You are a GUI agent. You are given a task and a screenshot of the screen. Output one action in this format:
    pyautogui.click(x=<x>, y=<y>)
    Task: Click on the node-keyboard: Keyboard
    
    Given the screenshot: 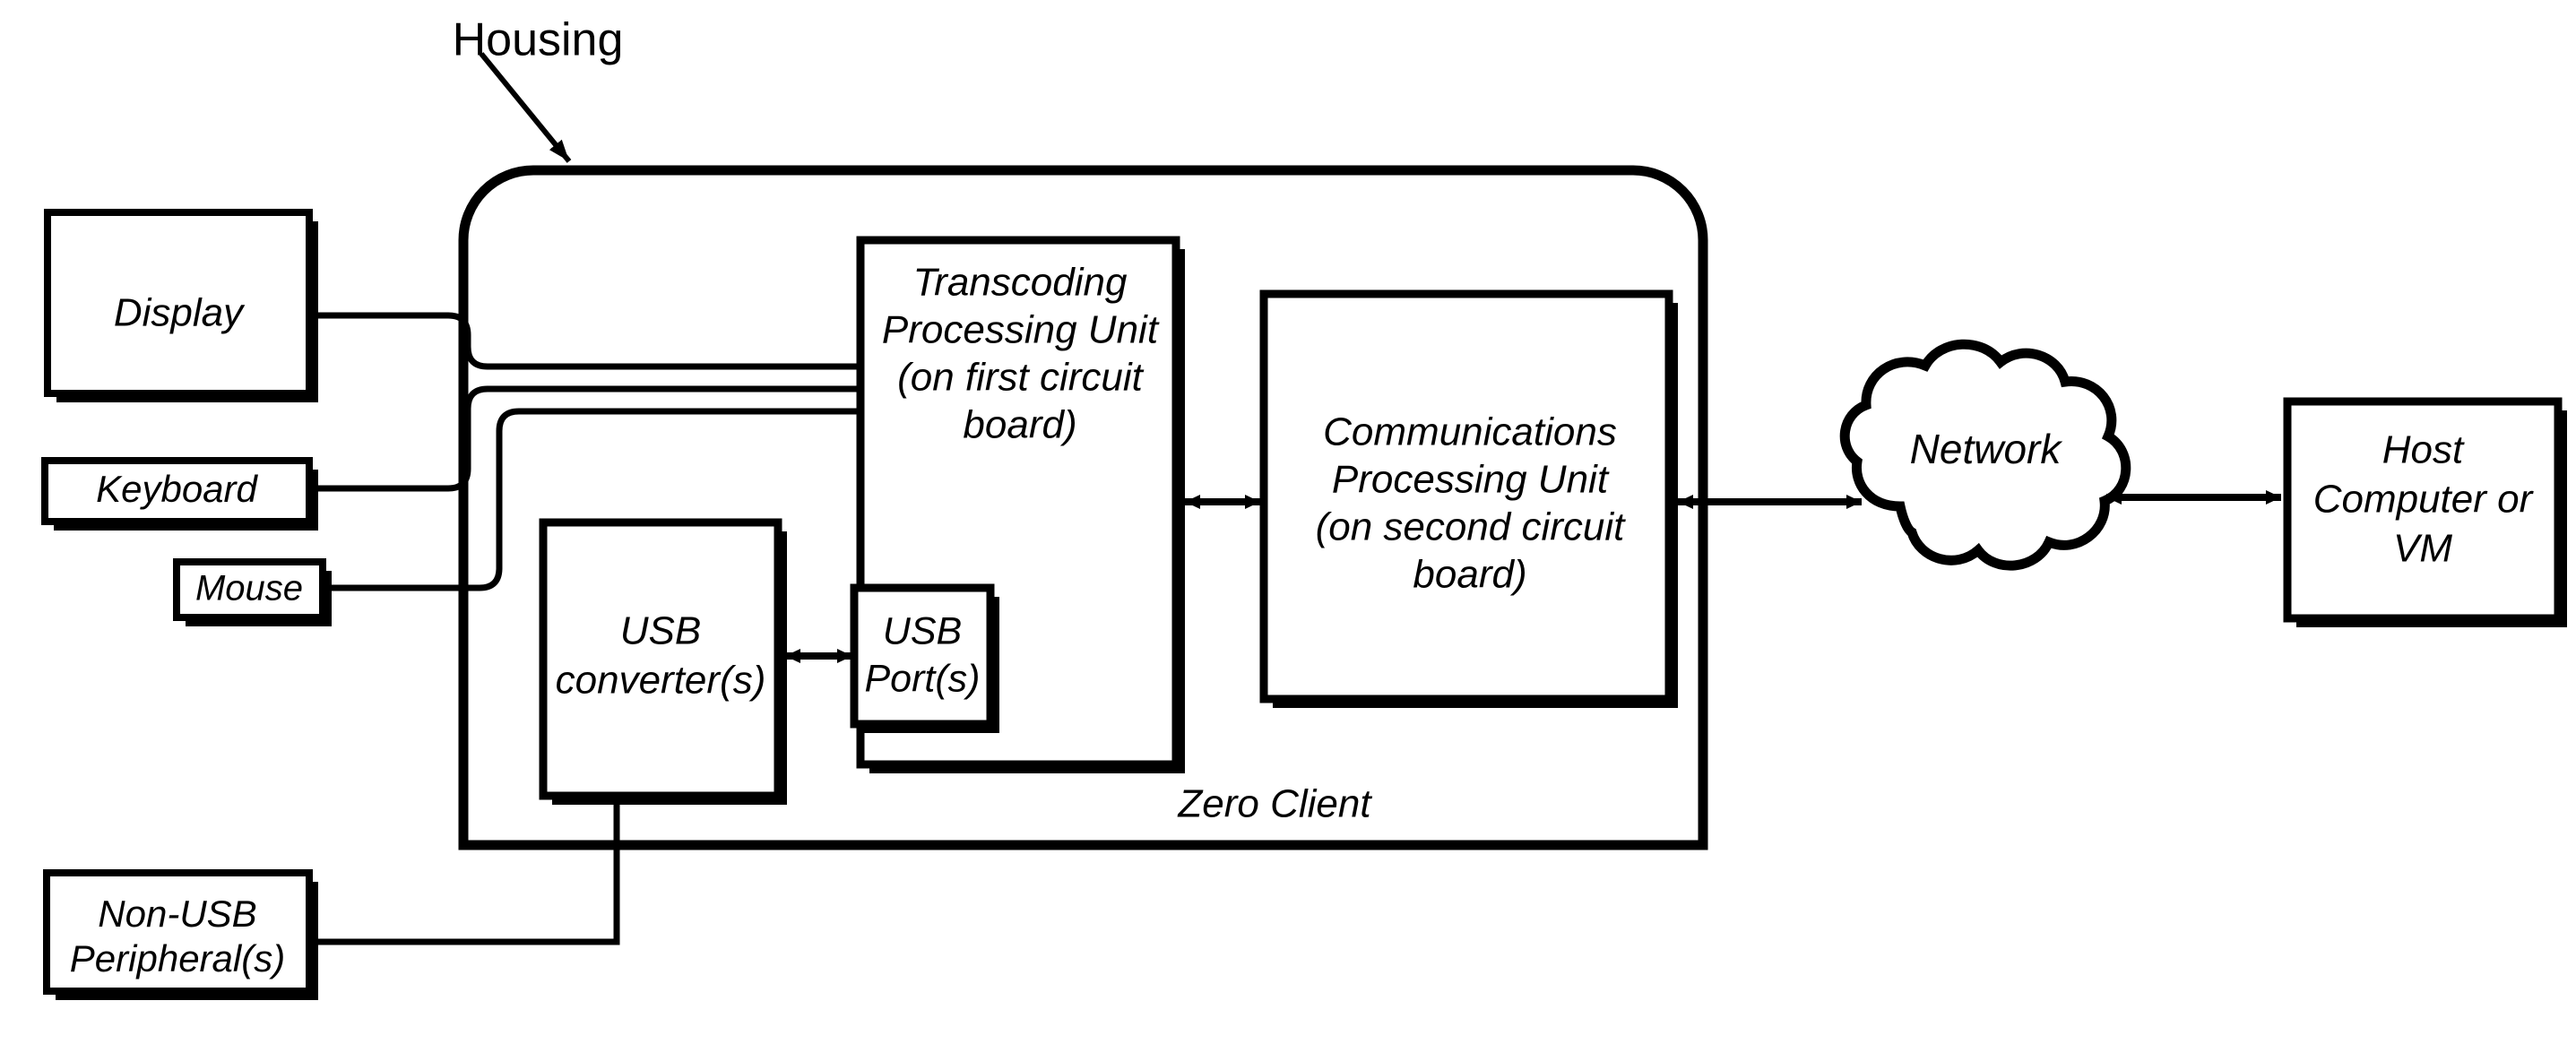 What is the action you would take?
    pyautogui.click(x=179, y=494)
    